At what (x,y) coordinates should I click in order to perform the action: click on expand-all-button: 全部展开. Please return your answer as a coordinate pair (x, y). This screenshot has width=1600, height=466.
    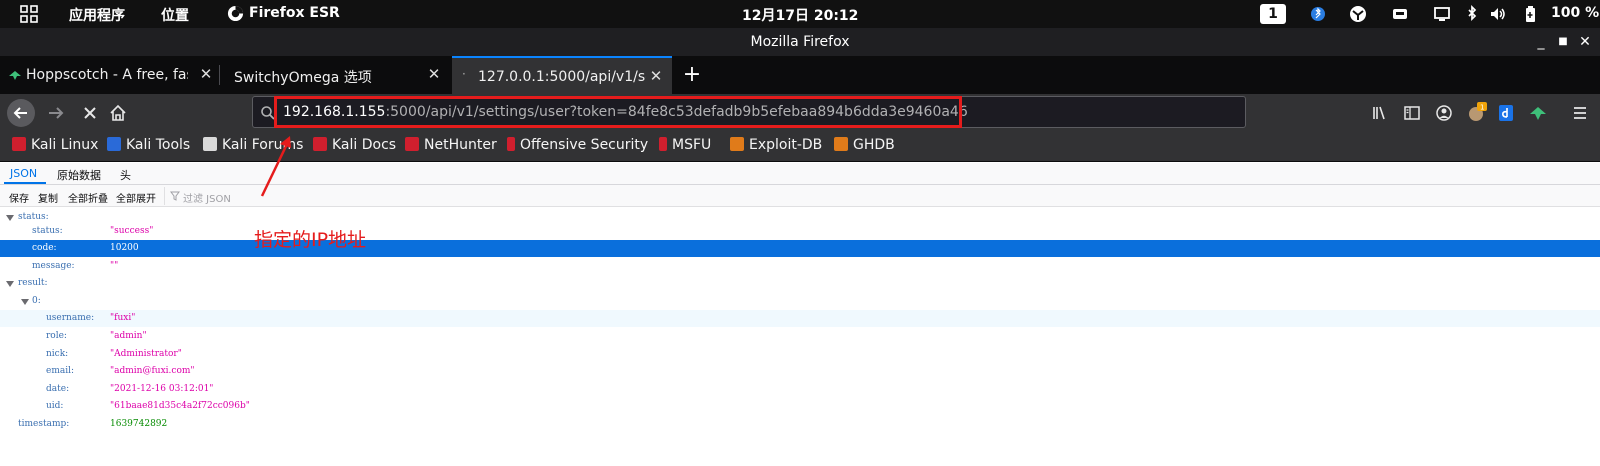
    Looking at the image, I should click on (136, 197).